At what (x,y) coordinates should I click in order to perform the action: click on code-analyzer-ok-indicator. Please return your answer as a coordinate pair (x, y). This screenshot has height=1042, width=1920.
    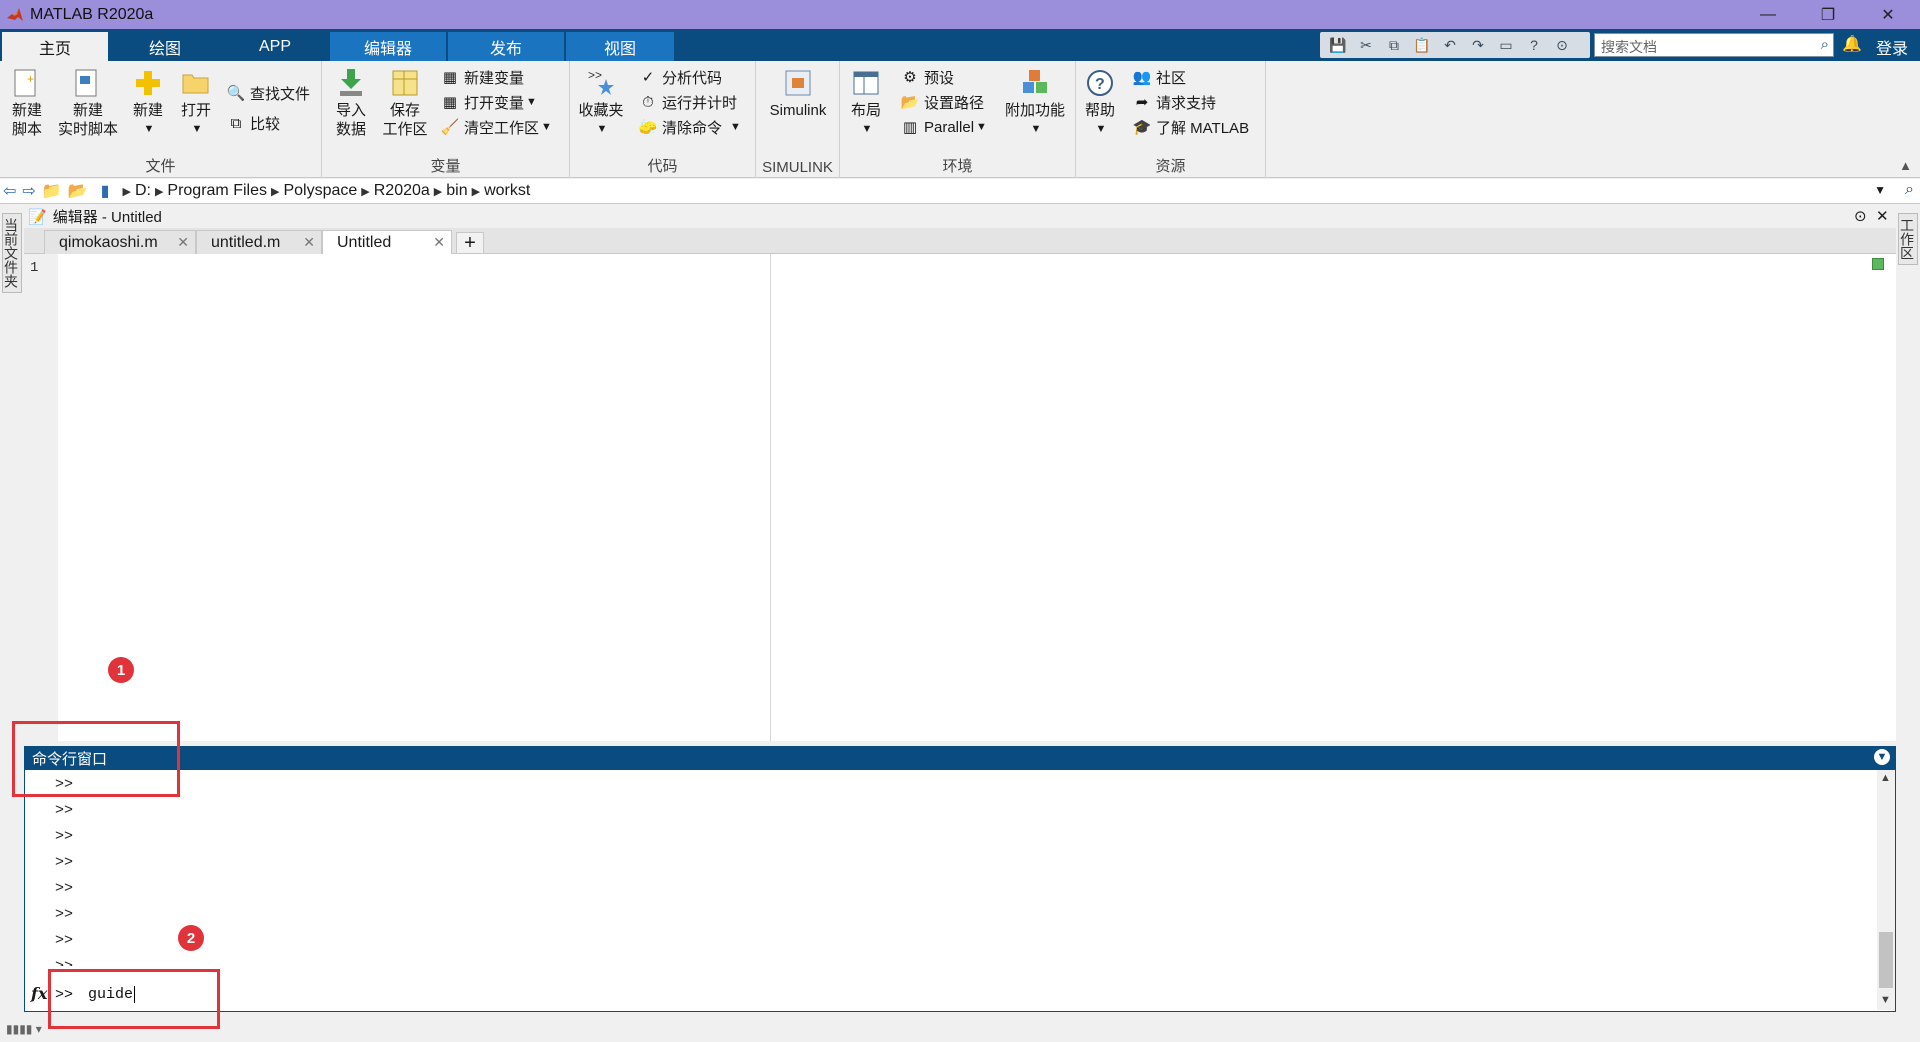
    Looking at the image, I should click on (1878, 264).